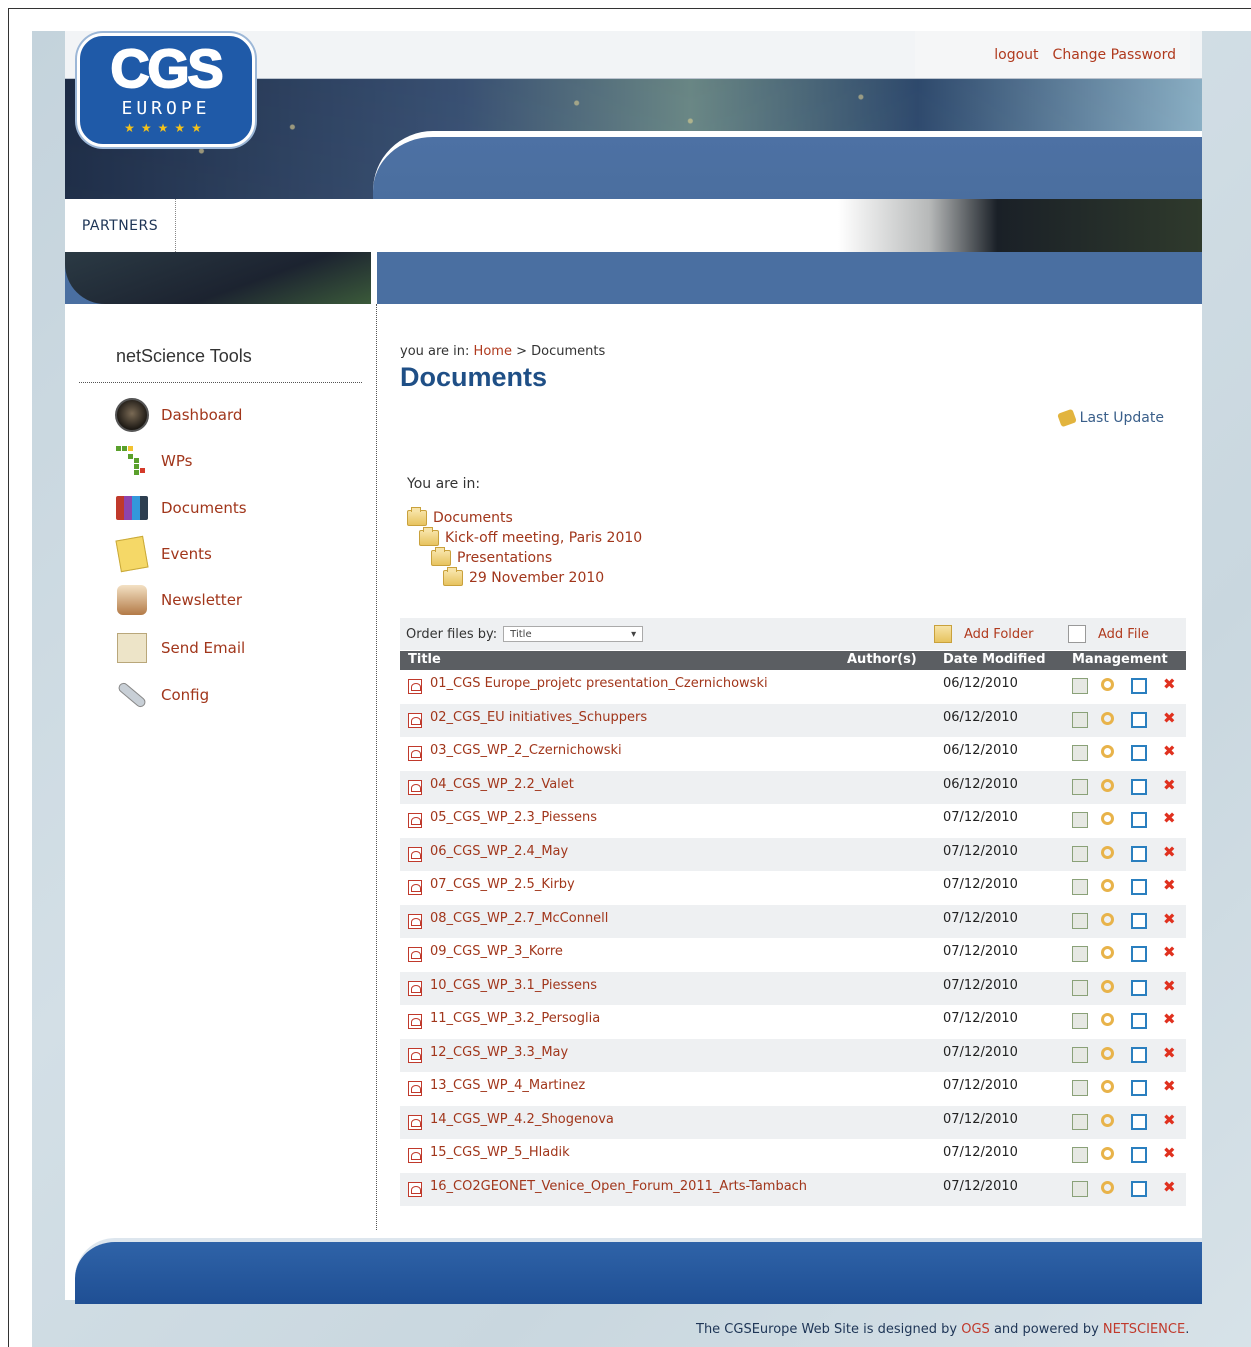 The height and width of the screenshot is (1347, 1251). What do you see at coordinates (493, 351) in the screenshot?
I see `breadcrumb-home-link: Home` at bounding box center [493, 351].